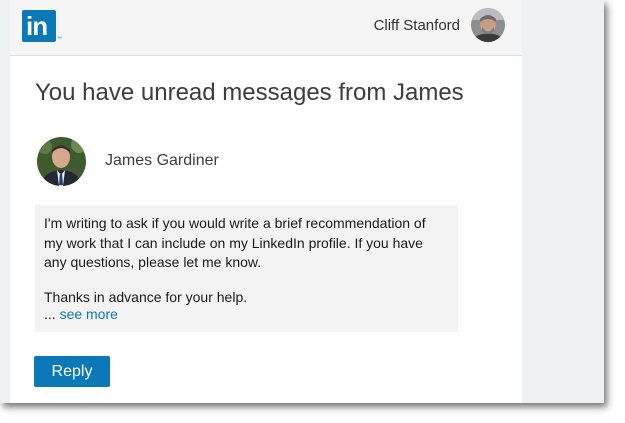 The width and height of the screenshot is (625, 423). I want to click on linkedin-logo-icon: in ™, so click(42, 27).